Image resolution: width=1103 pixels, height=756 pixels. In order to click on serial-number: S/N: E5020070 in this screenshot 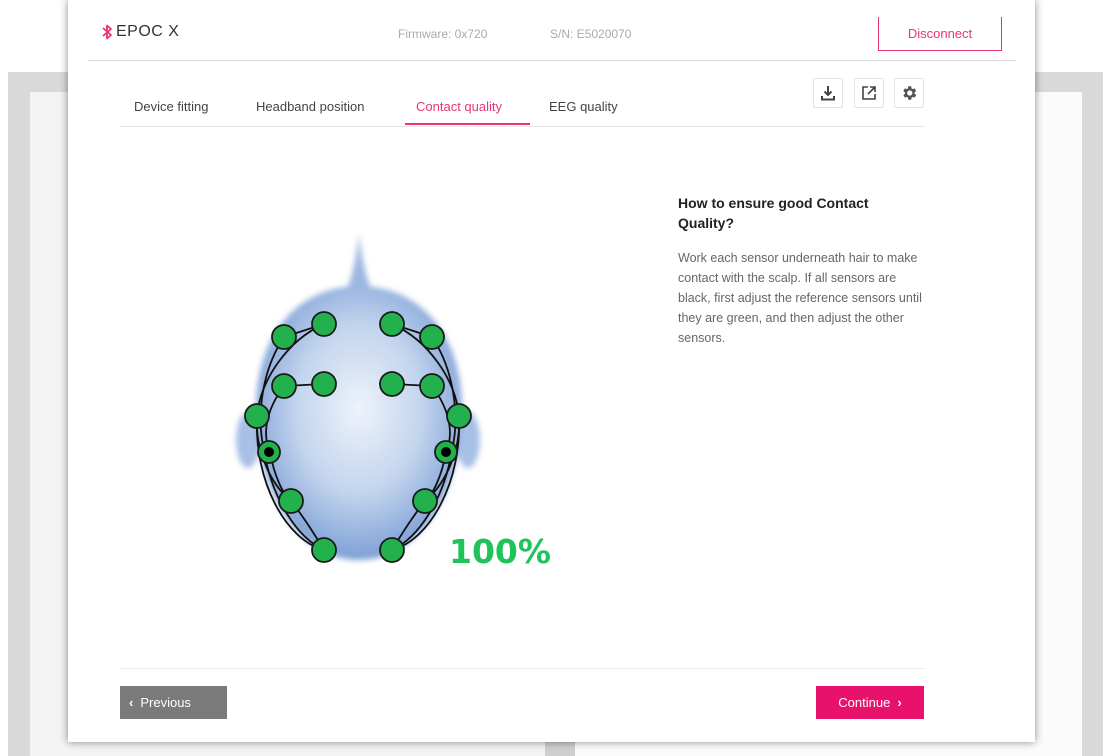, I will do `click(591, 34)`.